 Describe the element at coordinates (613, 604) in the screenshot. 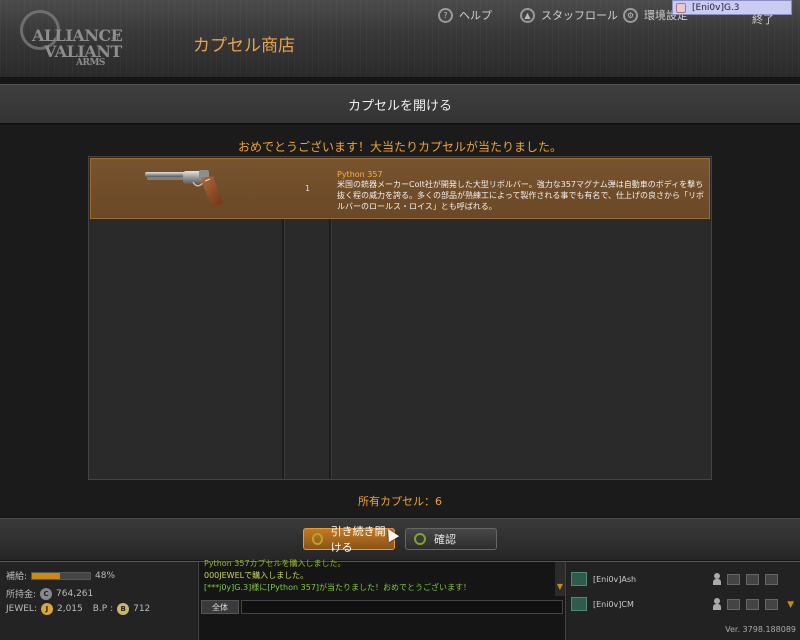

I see `member-name: [Eni0v]CM` at that location.